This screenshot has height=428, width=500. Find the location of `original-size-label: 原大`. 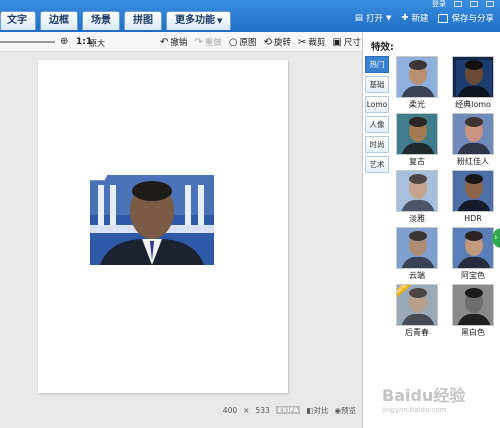

original-size-label: 原大 is located at coordinates (97, 43).